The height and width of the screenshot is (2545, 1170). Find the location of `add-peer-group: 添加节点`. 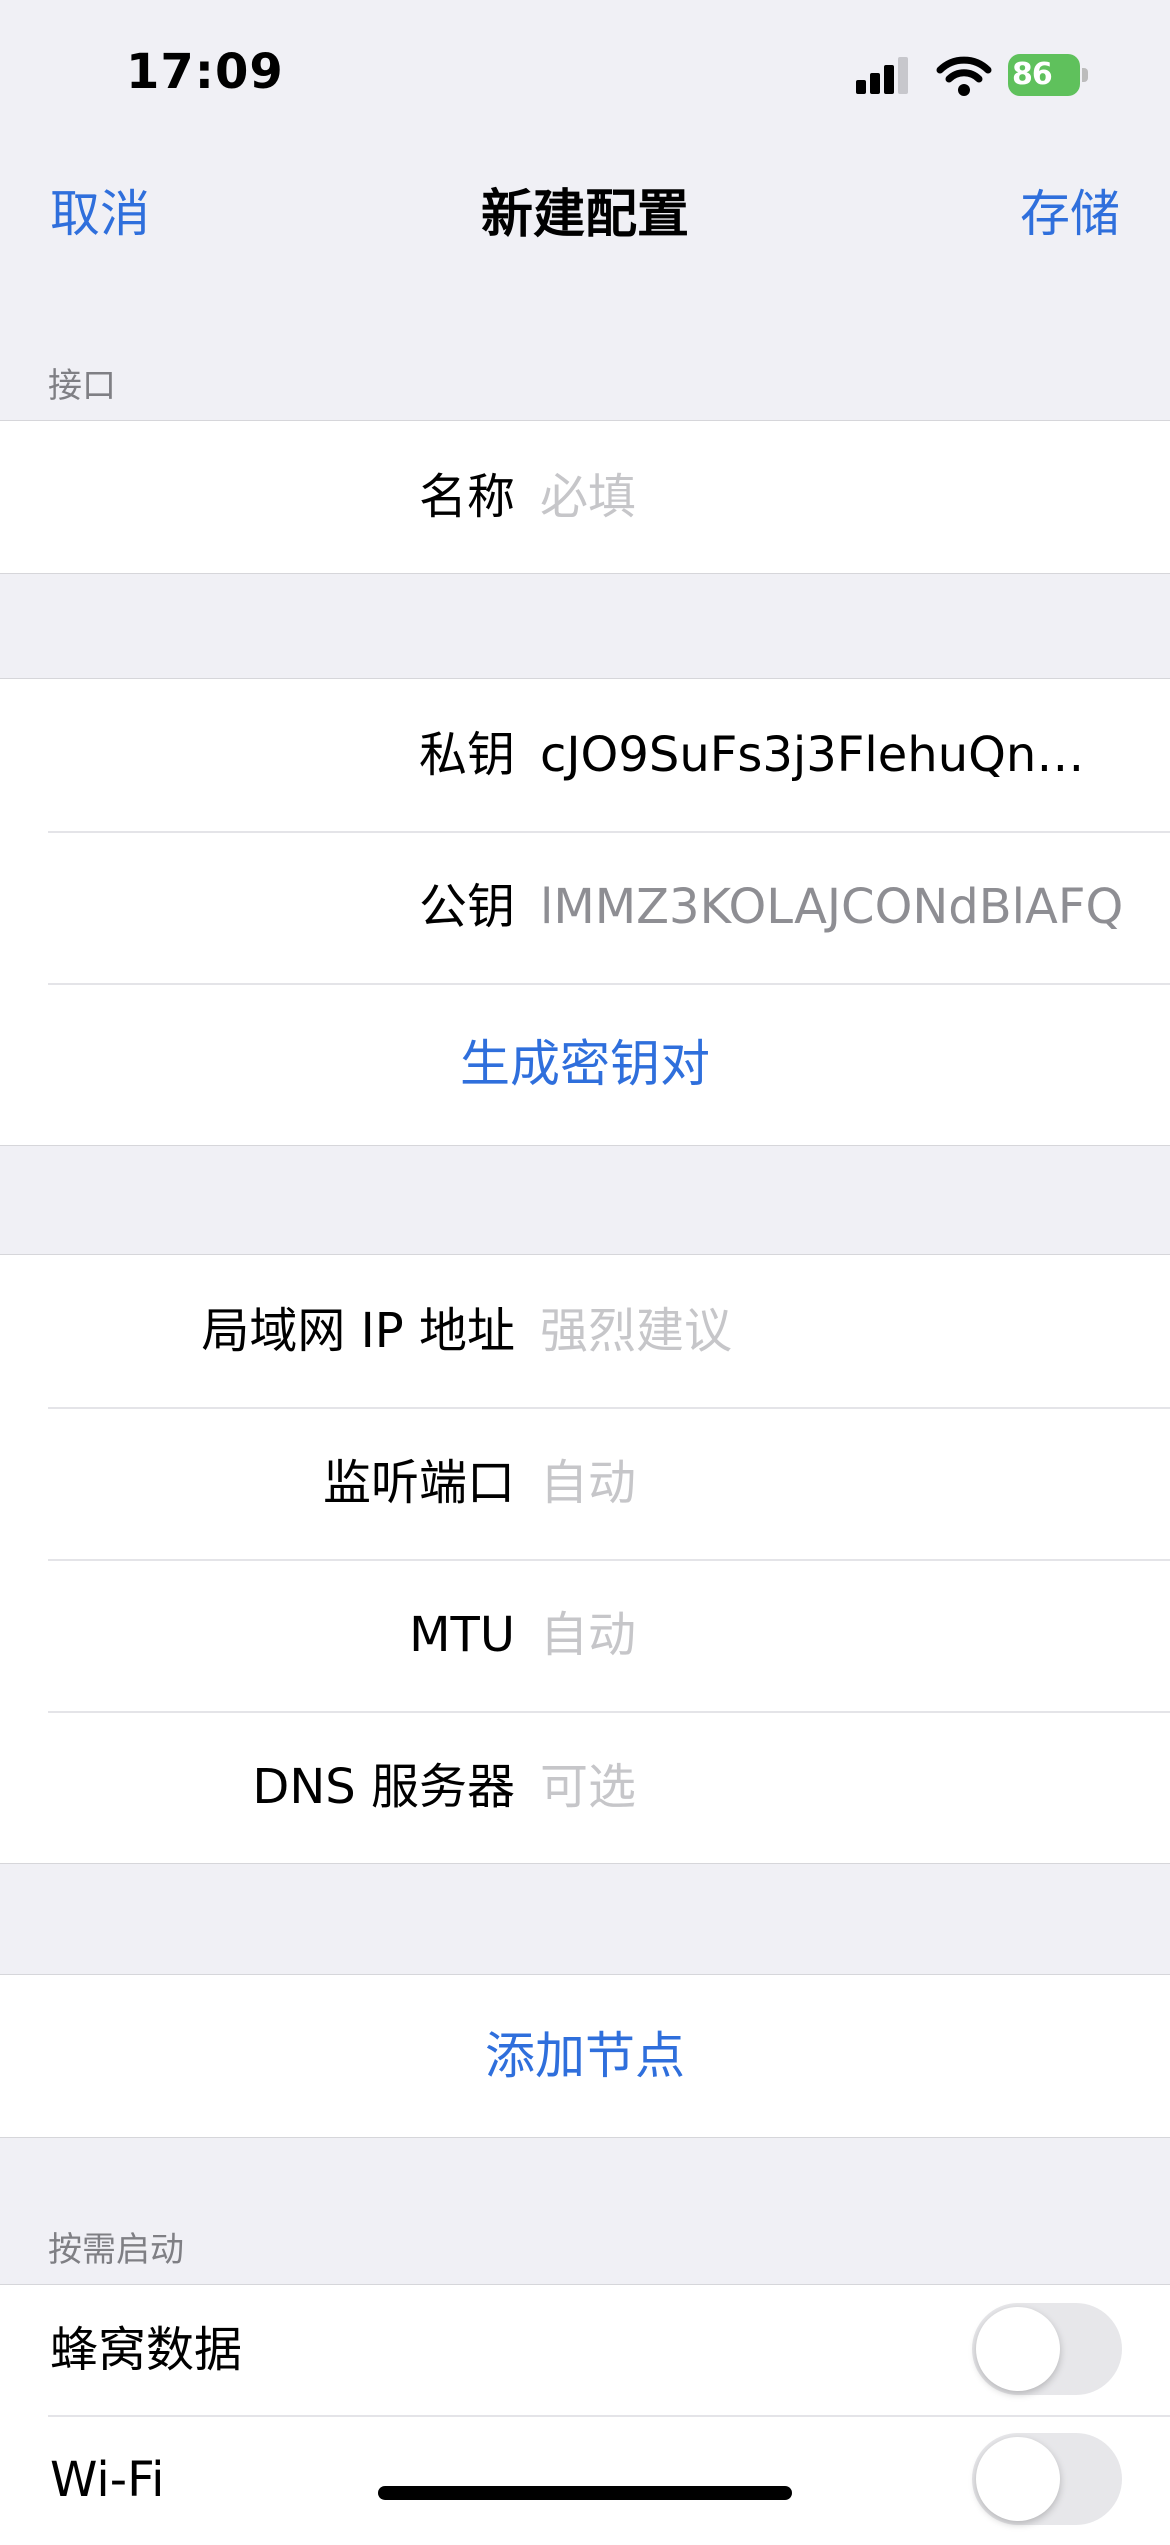

add-peer-group: 添加节点 is located at coordinates (585, 2056).